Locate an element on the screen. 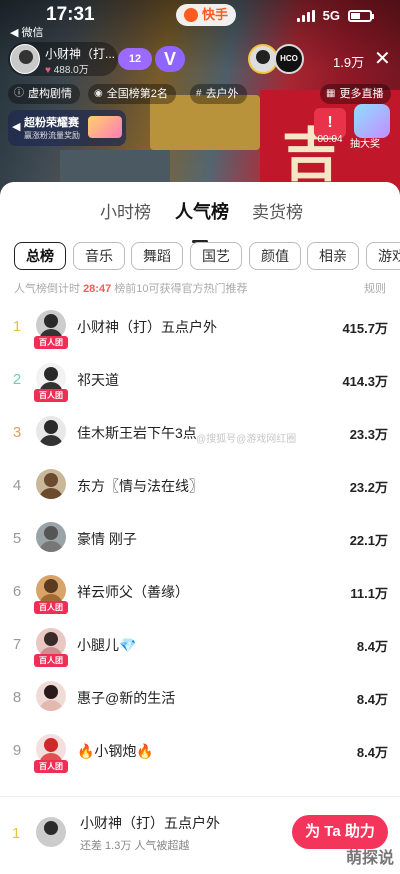  list-item: 4 东方〖情与法在线〗 23.2万 is located at coordinates (200, 486).